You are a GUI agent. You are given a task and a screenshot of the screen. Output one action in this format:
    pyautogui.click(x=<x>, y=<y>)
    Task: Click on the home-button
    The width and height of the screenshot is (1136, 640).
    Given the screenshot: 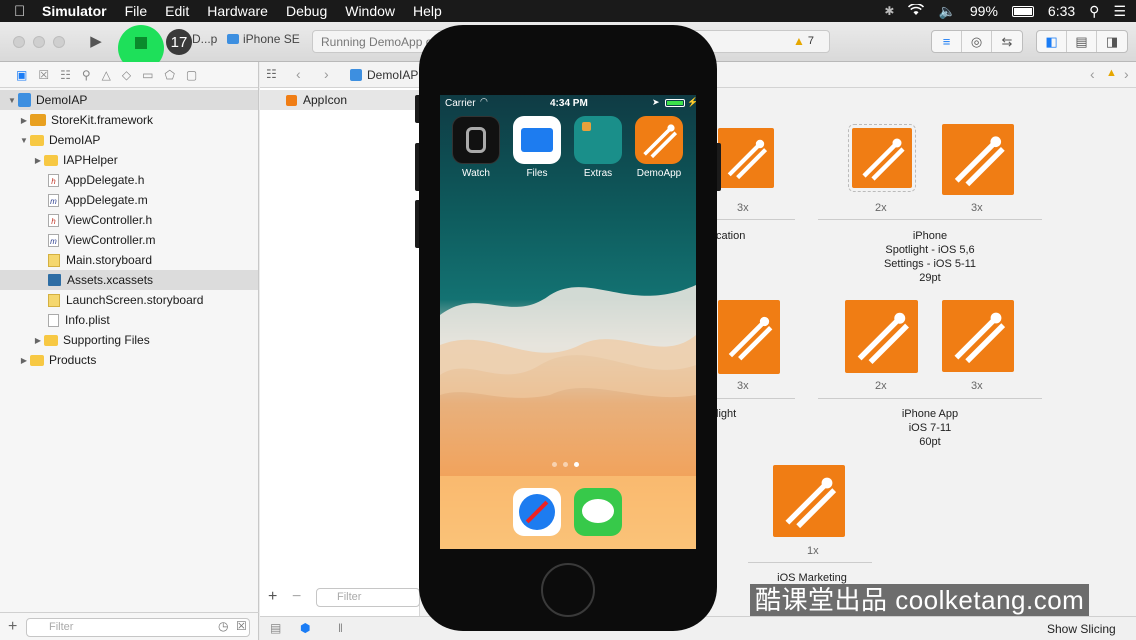 What is the action you would take?
    pyautogui.click(x=568, y=590)
    